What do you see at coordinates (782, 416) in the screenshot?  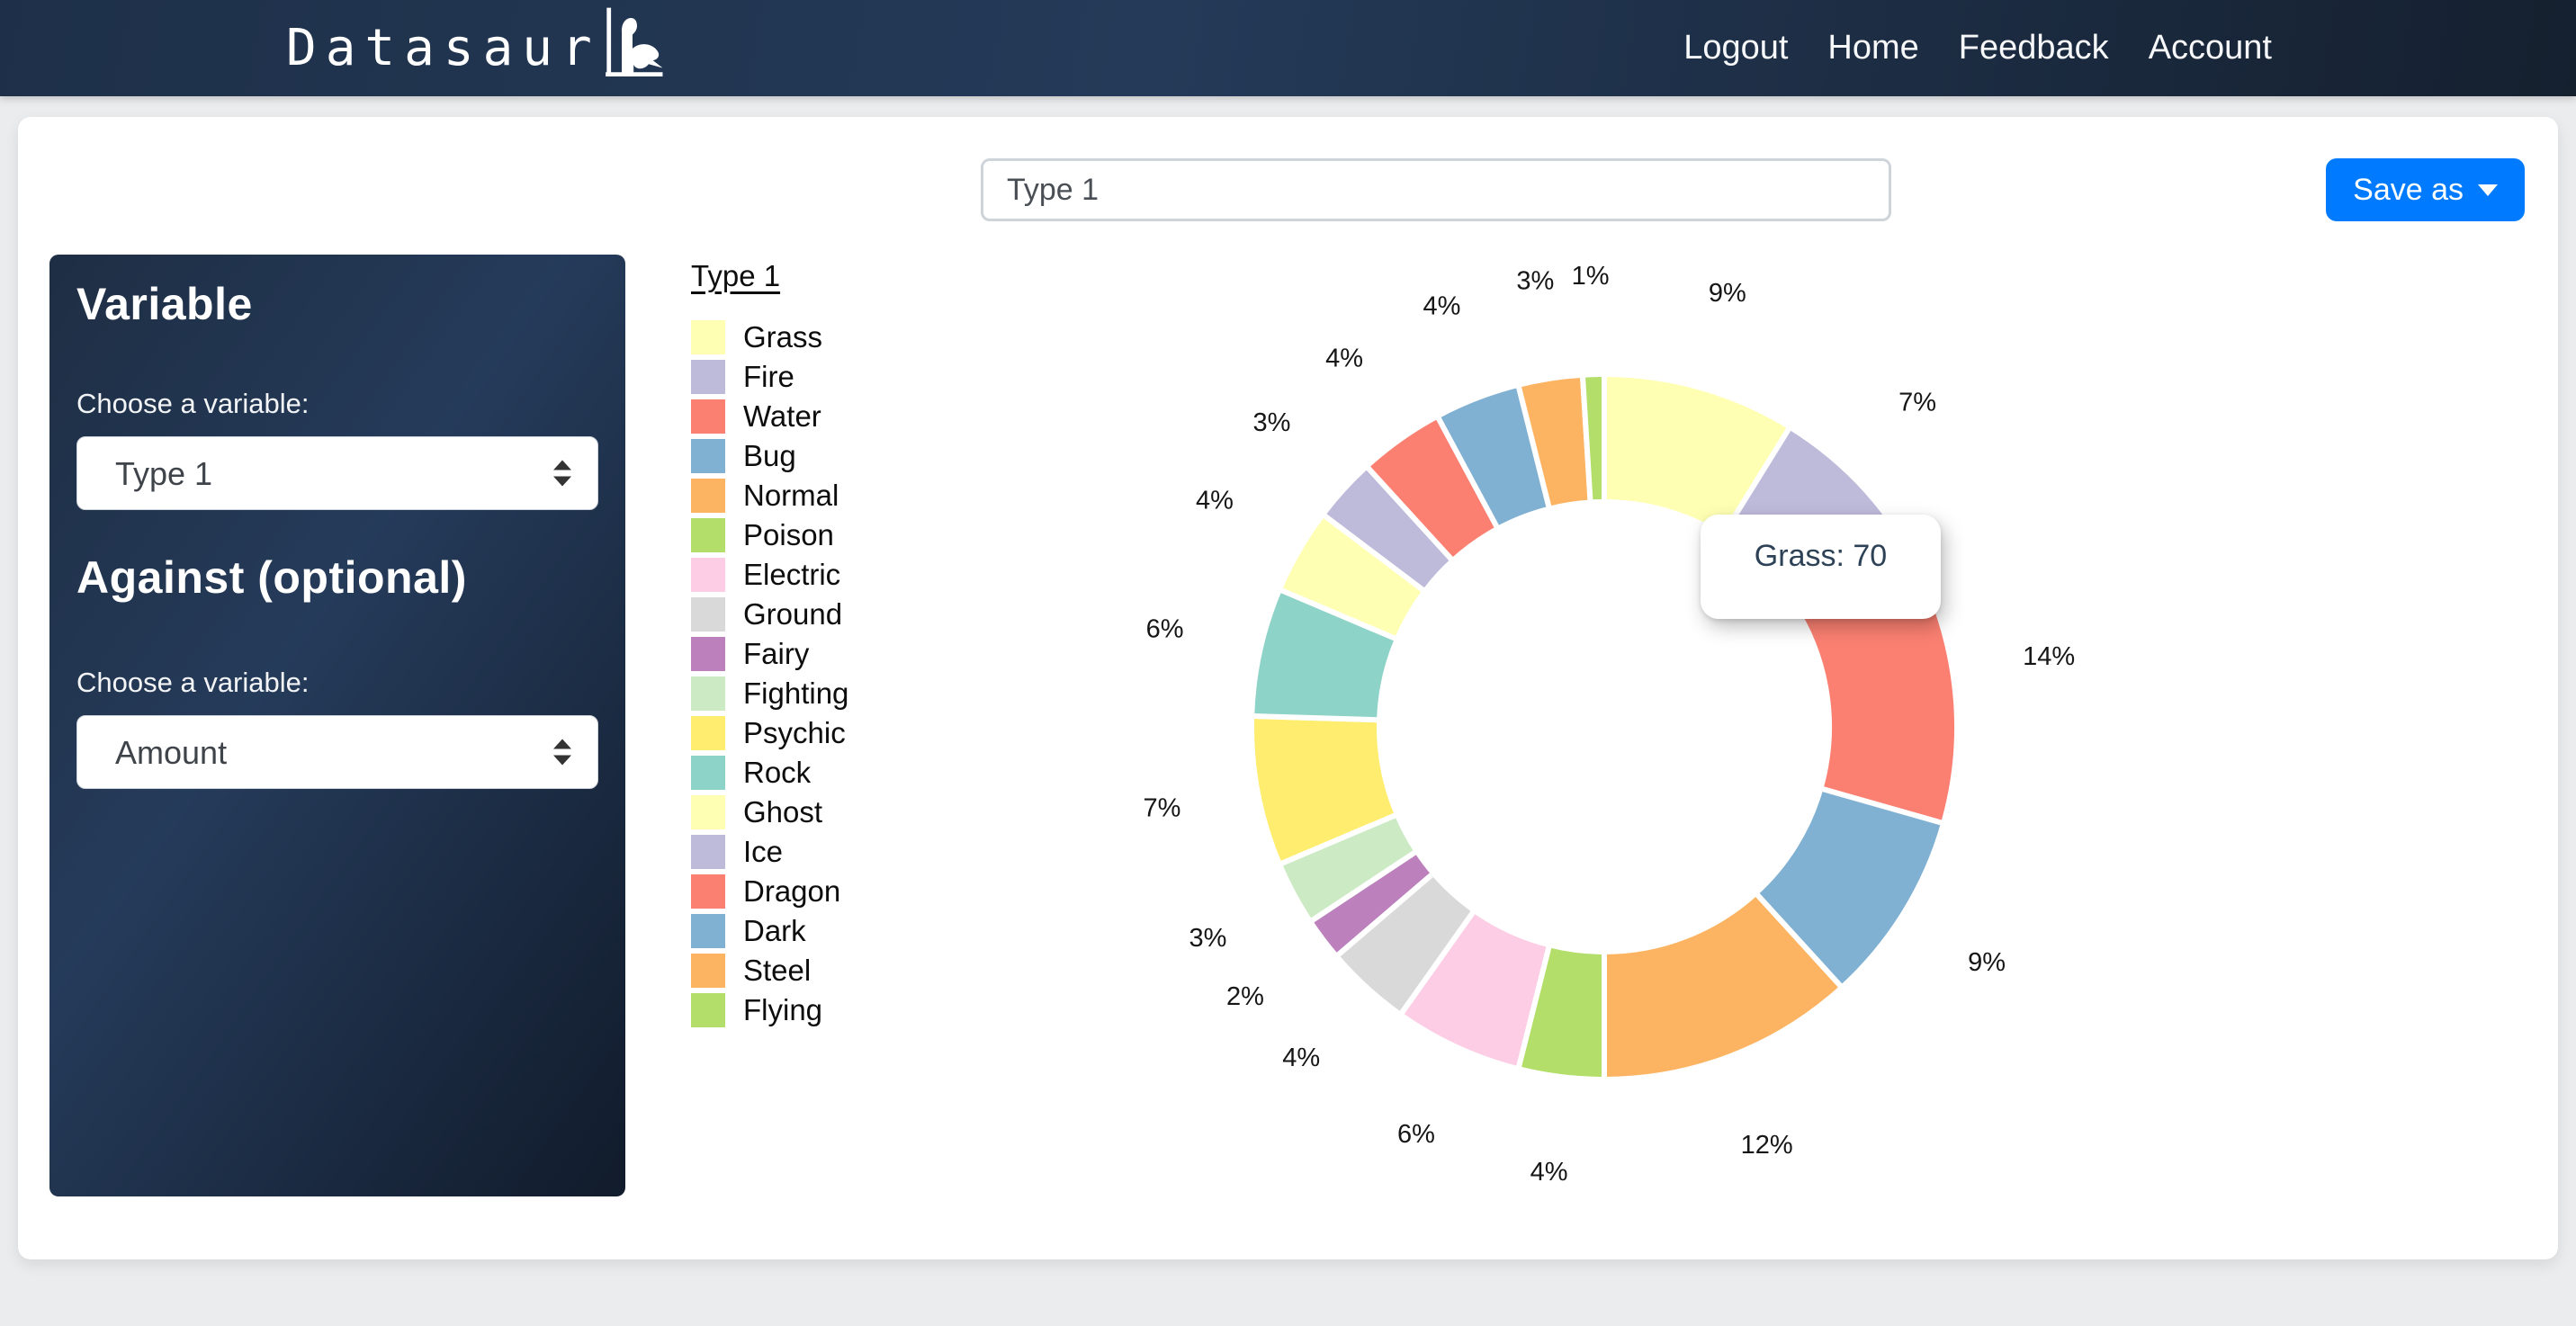 I see `legend-label: Water` at bounding box center [782, 416].